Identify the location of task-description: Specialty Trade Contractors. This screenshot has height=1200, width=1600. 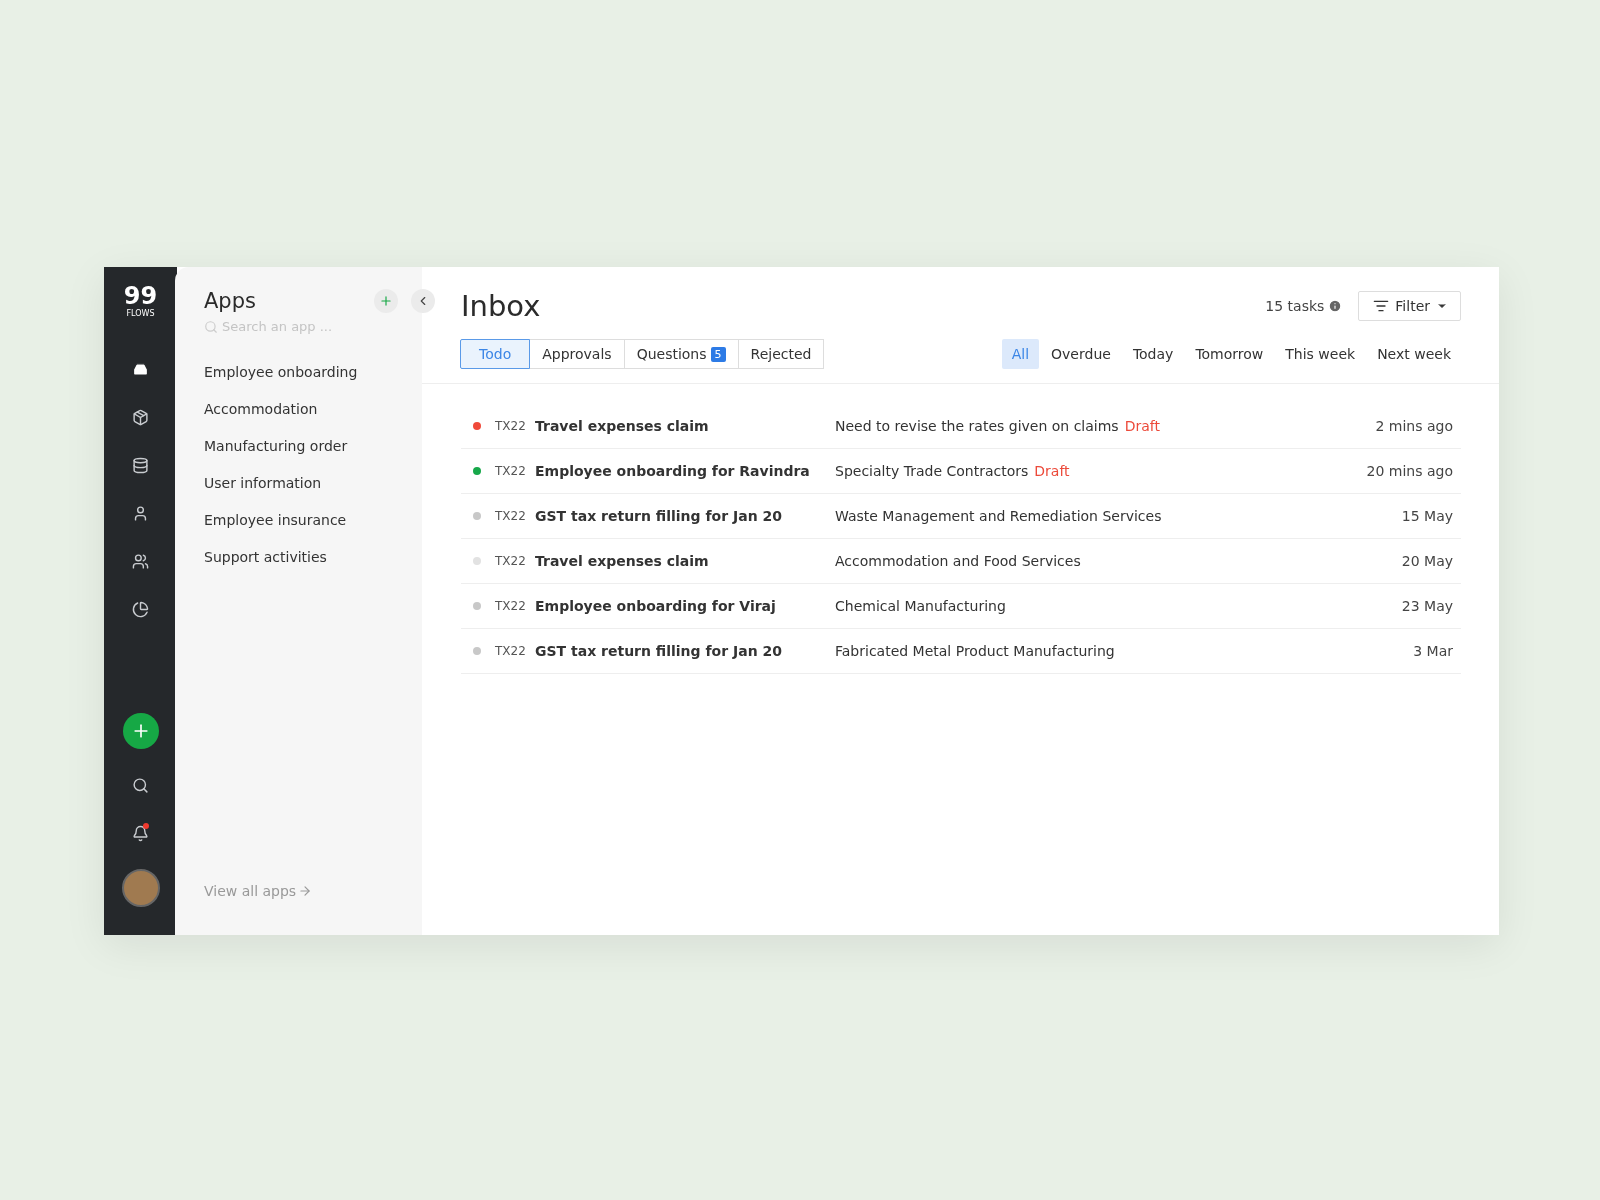
(932, 471).